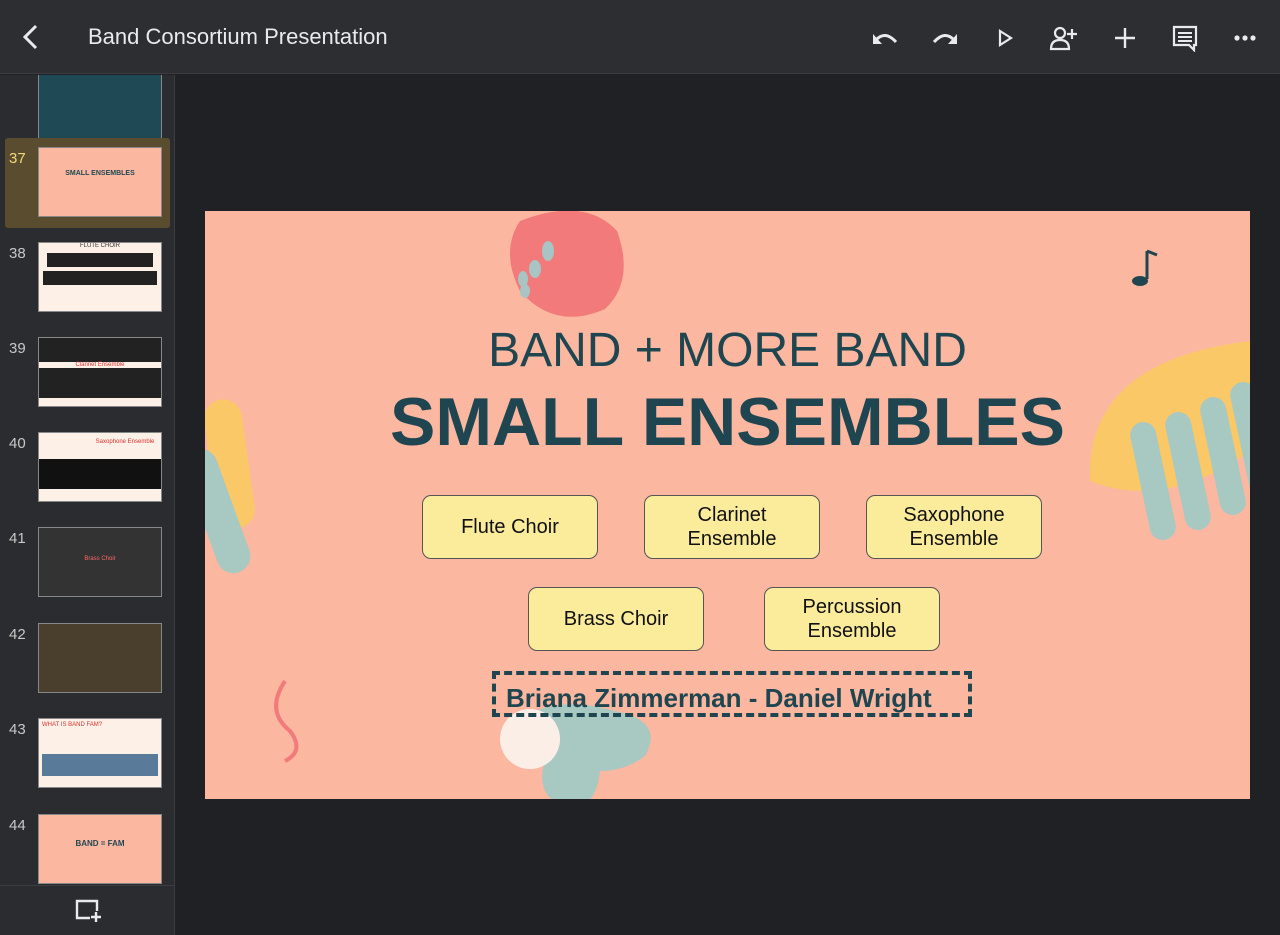  What do you see at coordinates (100, 173) in the screenshot?
I see `thumb-title: SMALL ENSEMBLES` at bounding box center [100, 173].